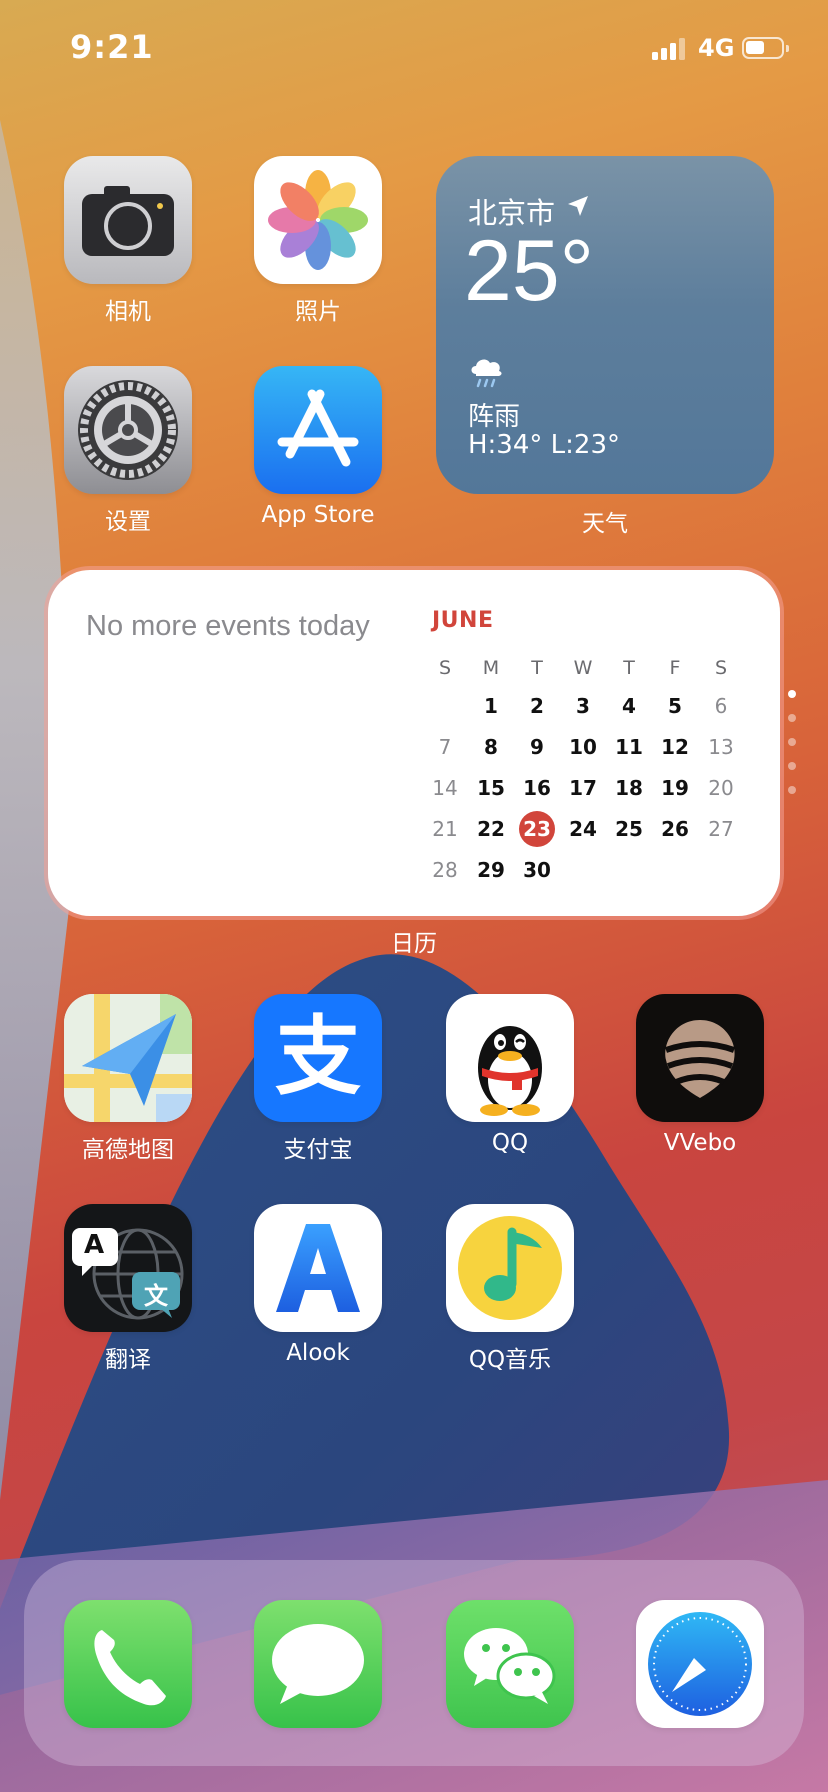  Describe the element at coordinates (793, 750) in the screenshot. I see `page-dots` at that location.